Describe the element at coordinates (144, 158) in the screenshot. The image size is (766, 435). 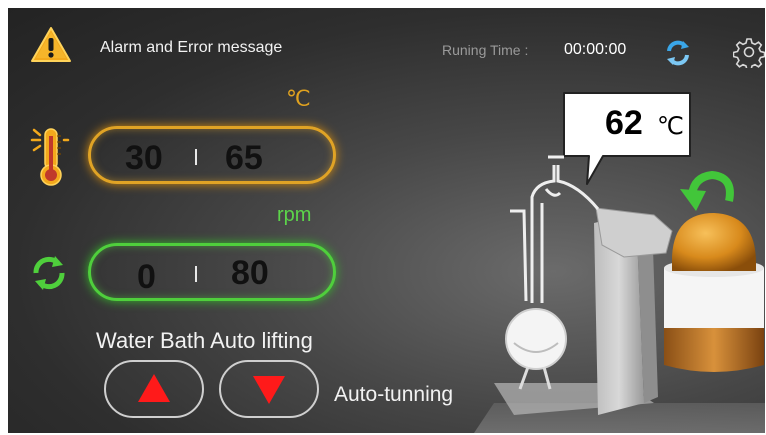
I see `temperature-current: 30` at that location.